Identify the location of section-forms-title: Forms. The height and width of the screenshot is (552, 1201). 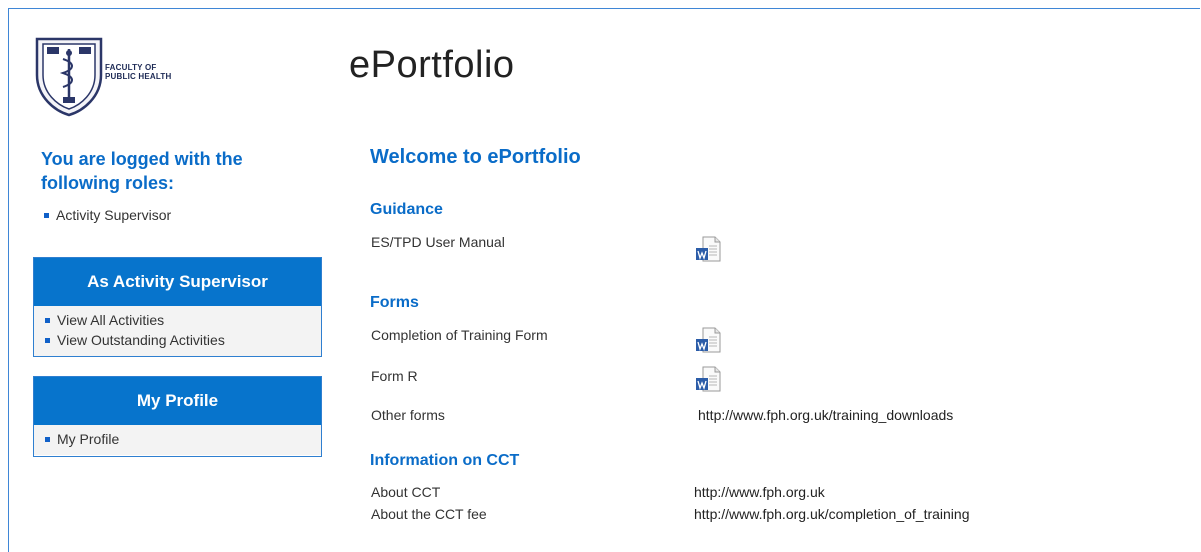
(394, 302).